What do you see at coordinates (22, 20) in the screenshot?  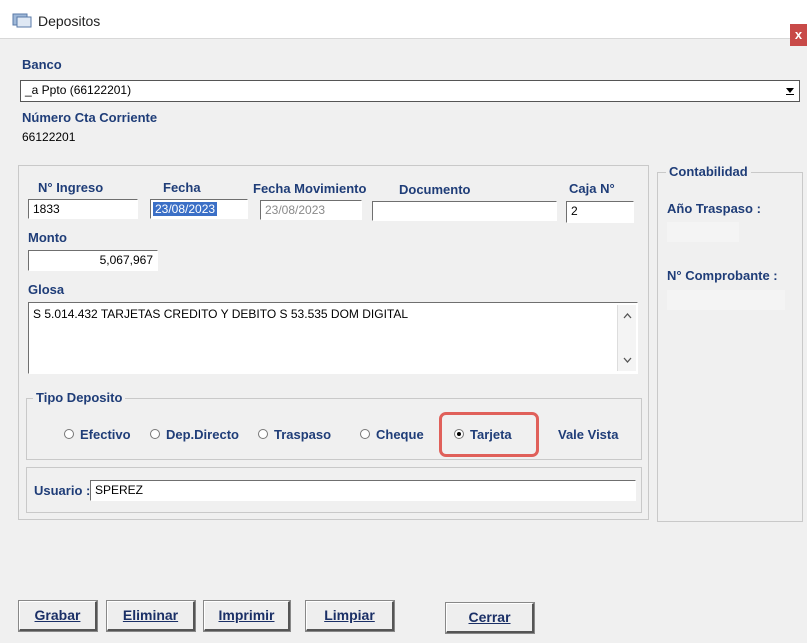 I see `app-icon` at bounding box center [22, 20].